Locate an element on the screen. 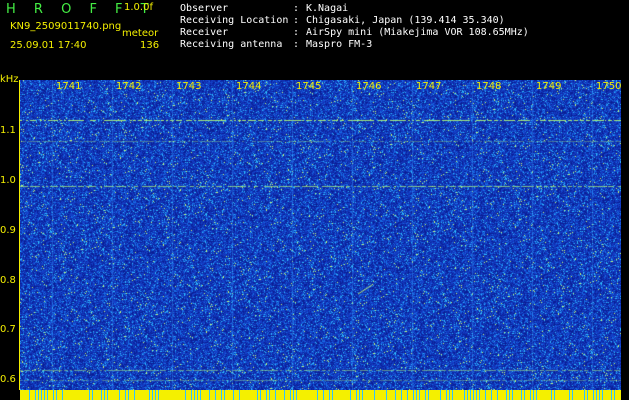  y-tick-label: 0.7 is located at coordinates (8, 329).